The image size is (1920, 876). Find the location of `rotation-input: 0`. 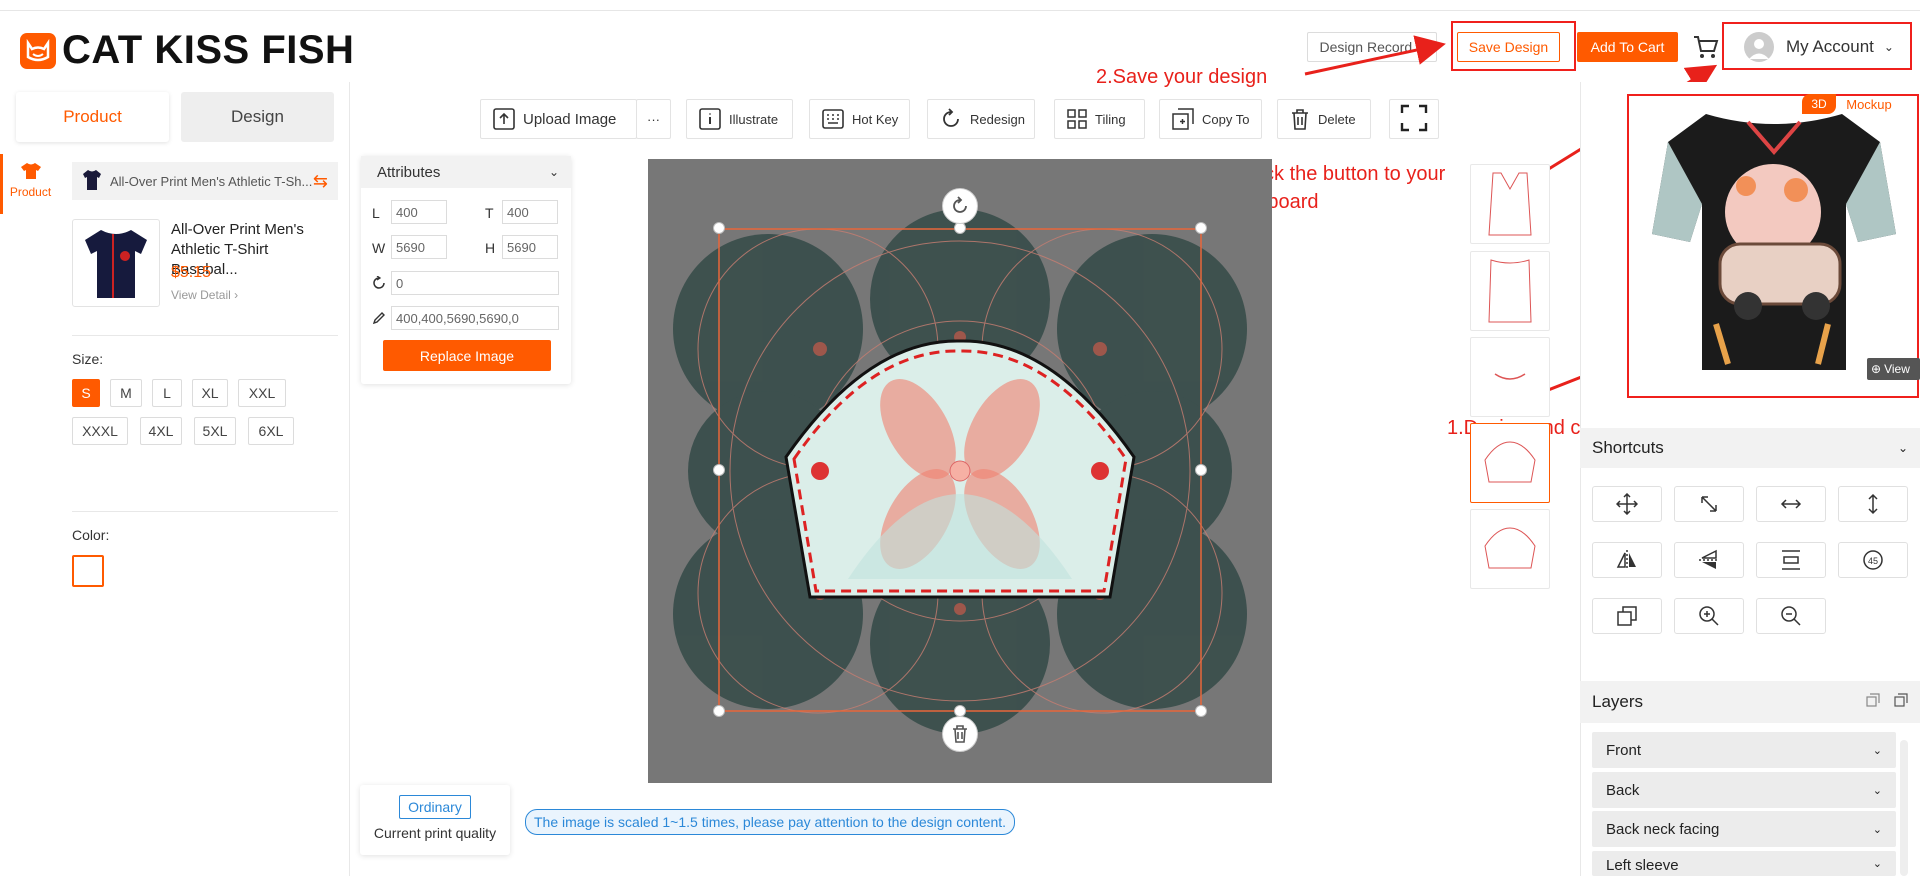

rotation-input: 0 is located at coordinates (475, 283).